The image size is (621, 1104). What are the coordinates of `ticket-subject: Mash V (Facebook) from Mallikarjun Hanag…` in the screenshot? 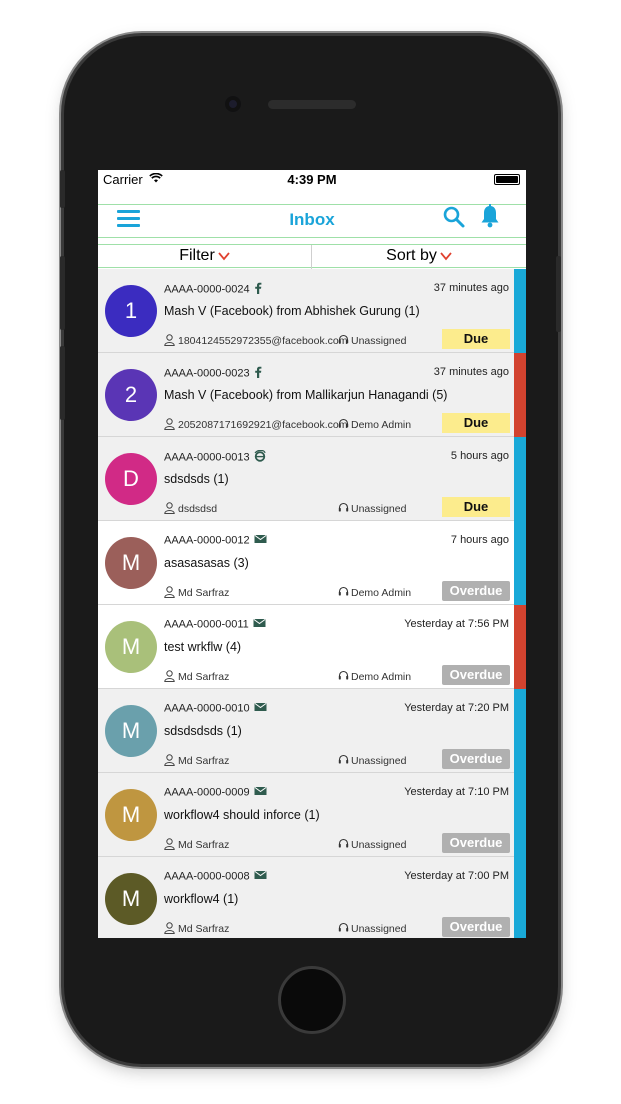 It's located at (306, 395).